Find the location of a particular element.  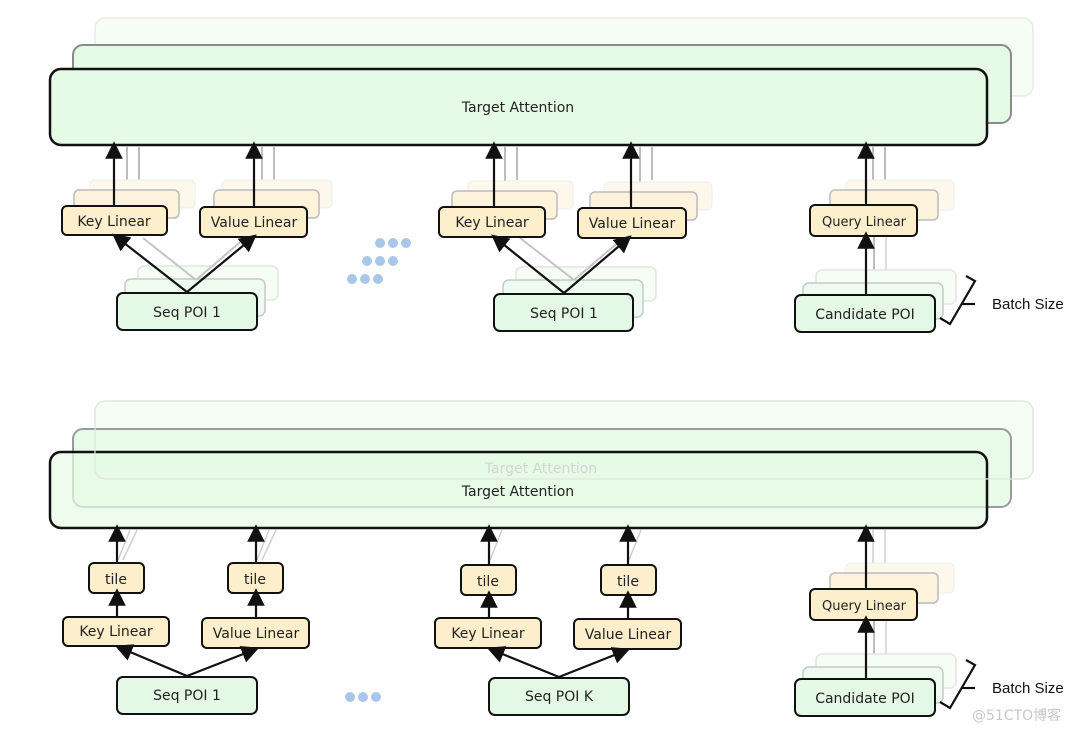

attention-shadow-label: Target Attention is located at coordinates (540, 469).